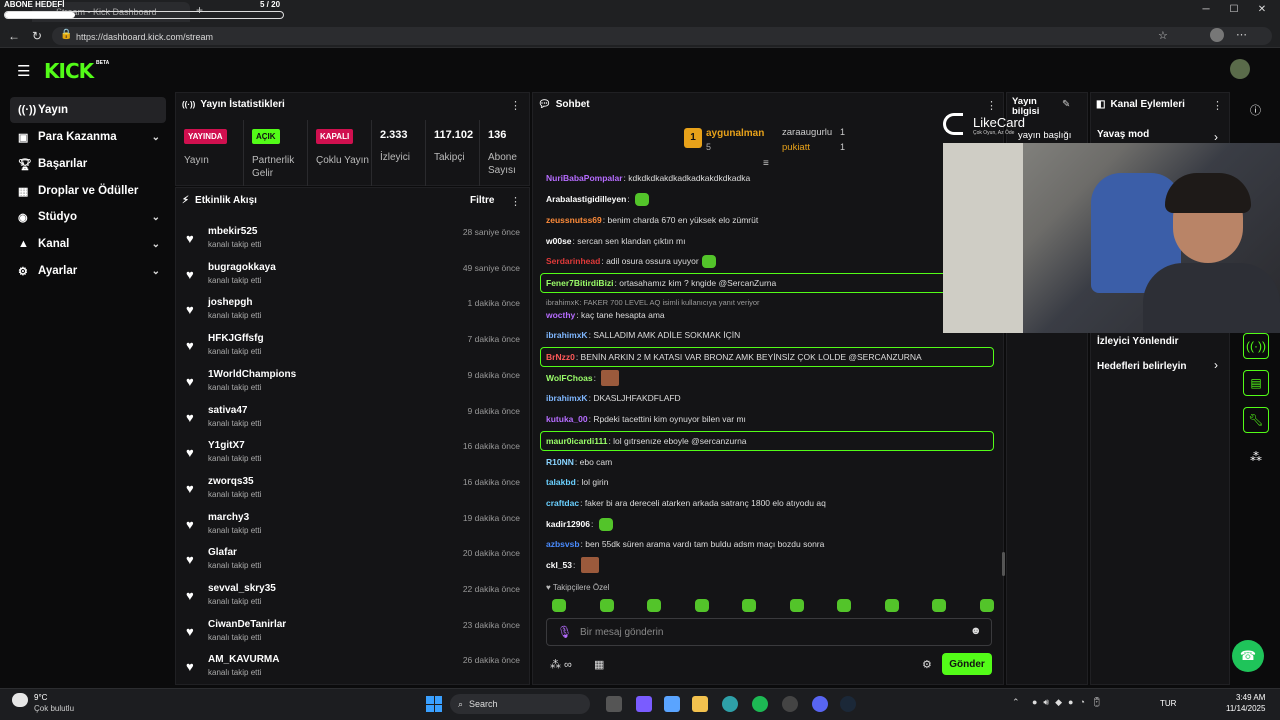 This screenshot has width=1280, height=720. I want to click on task-view-icon, so click(614, 704).